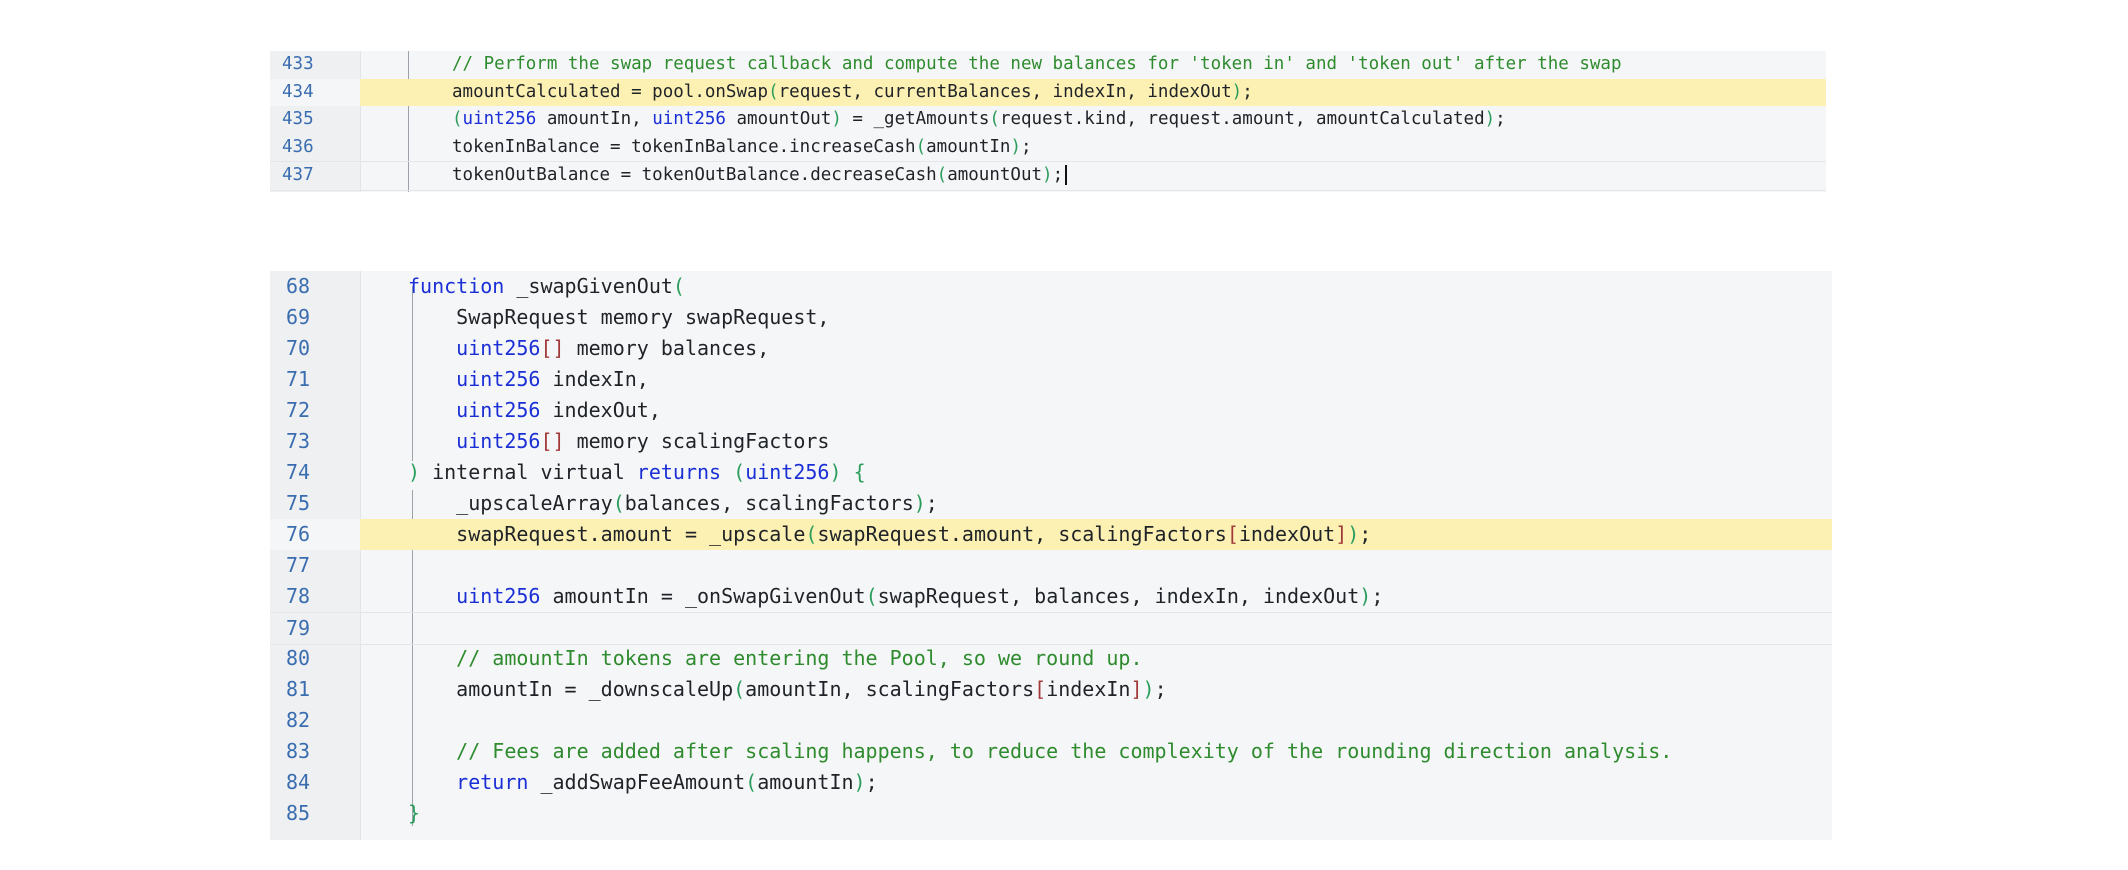 The image size is (2128, 870). What do you see at coordinates (298, 813) in the screenshot?
I see `line-number-text: 85` at bounding box center [298, 813].